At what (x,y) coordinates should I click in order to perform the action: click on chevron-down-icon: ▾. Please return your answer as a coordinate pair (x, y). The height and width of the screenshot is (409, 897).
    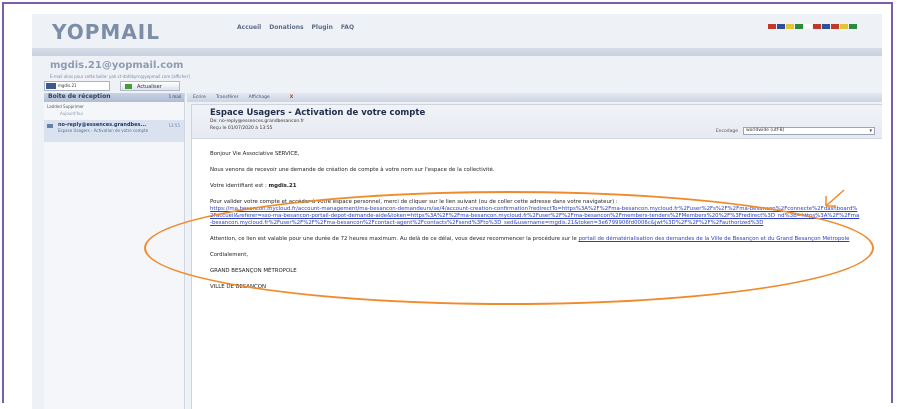
    Looking at the image, I should click on (870, 131).